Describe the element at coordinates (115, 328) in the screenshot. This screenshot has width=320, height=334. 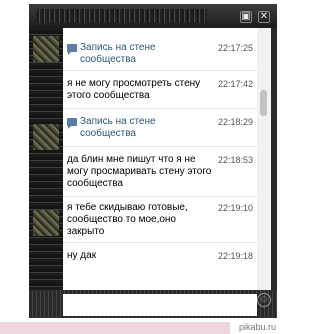
I see `background-strip` at that location.